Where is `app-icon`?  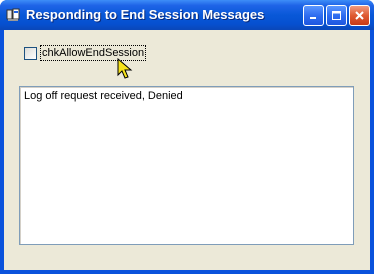
app-icon is located at coordinates (13, 14).